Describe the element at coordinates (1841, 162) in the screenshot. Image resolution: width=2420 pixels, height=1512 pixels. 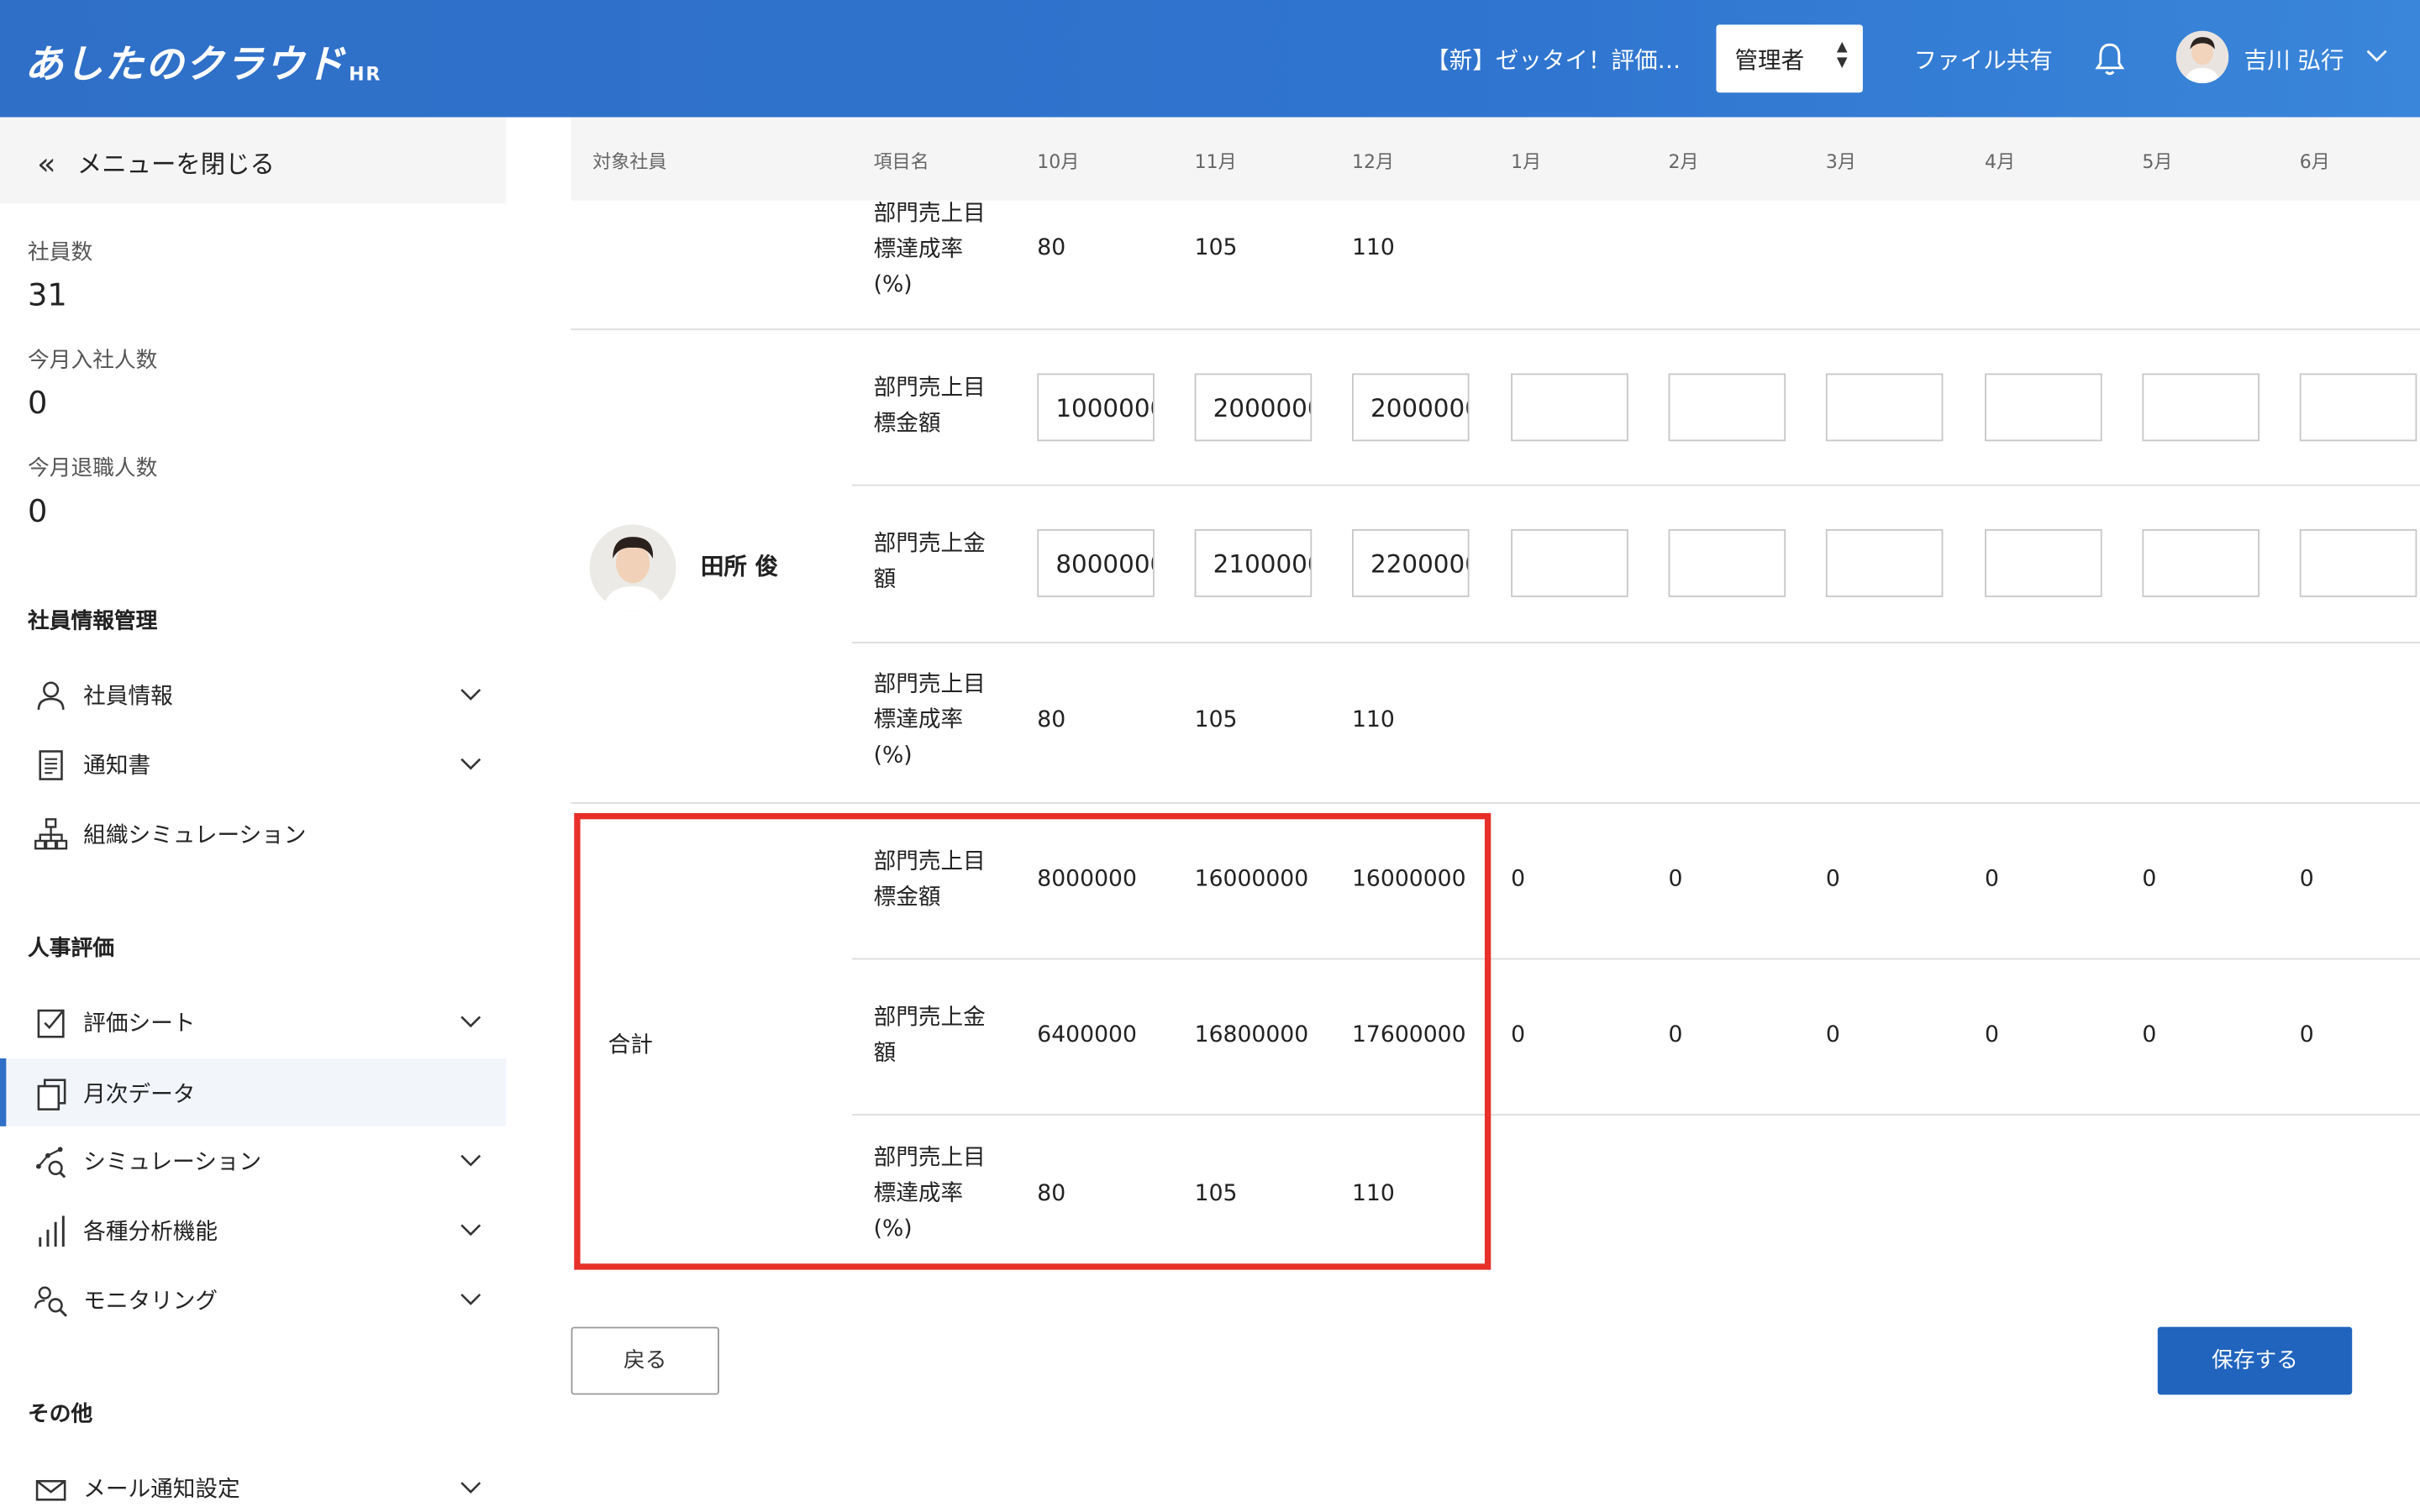
I see `col-header-mar: 3月` at that location.